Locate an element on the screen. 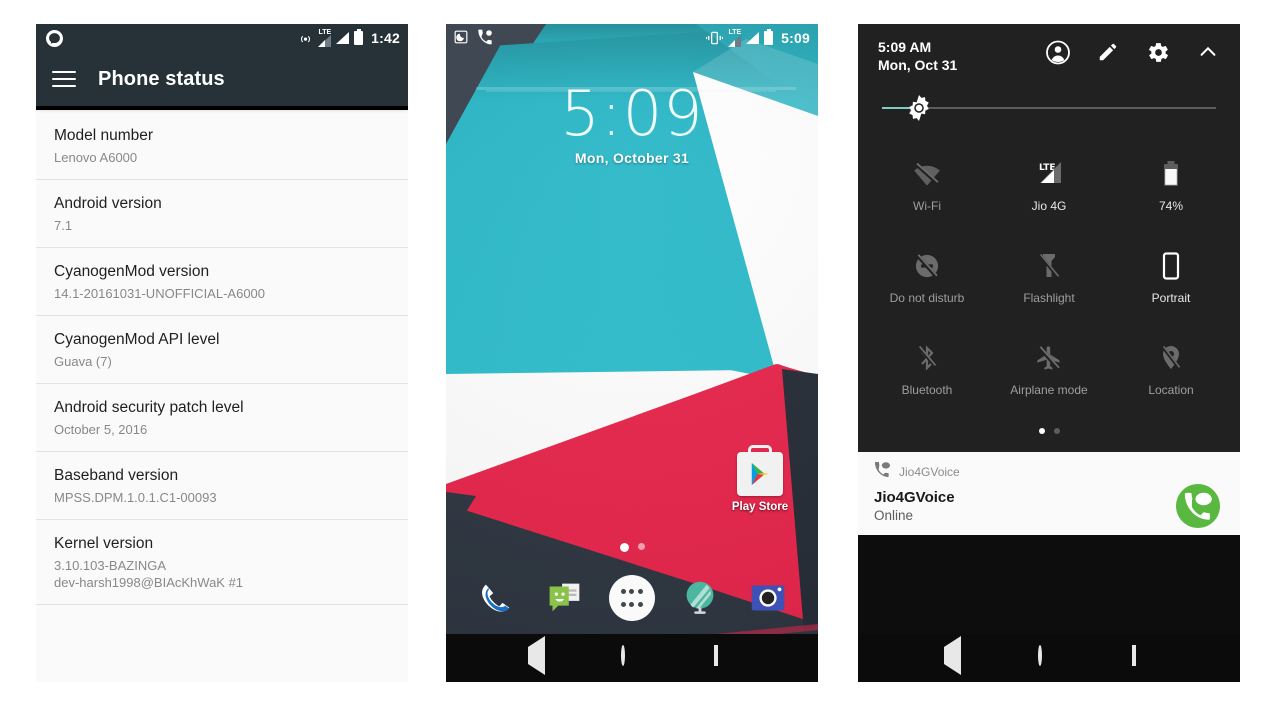 The image size is (1280, 720). chevron-up-icon is located at coordinates (1208, 52).